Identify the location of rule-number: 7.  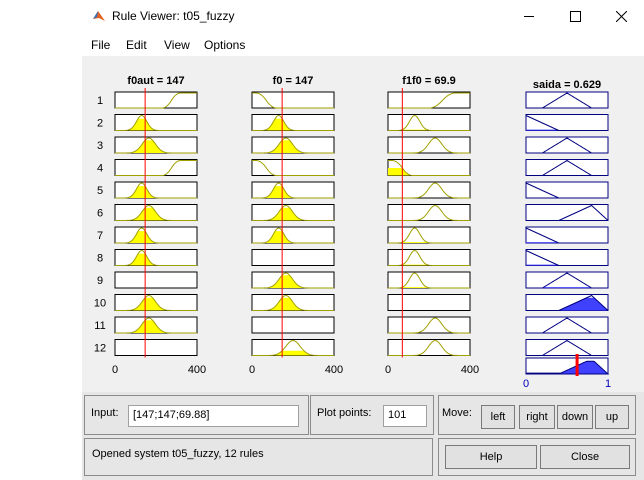
(100, 236).